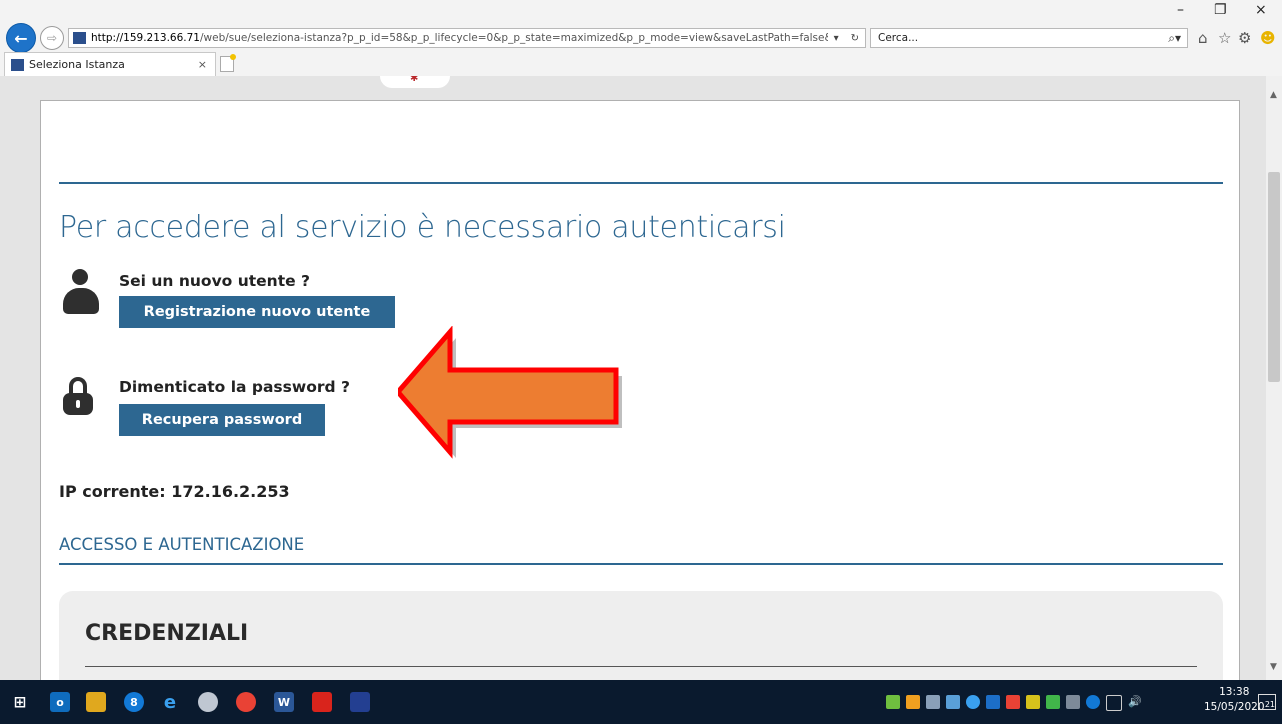 This screenshot has height=724, width=1282. What do you see at coordinates (1203, 38) in the screenshot?
I see `home-icon: ⌂` at bounding box center [1203, 38].